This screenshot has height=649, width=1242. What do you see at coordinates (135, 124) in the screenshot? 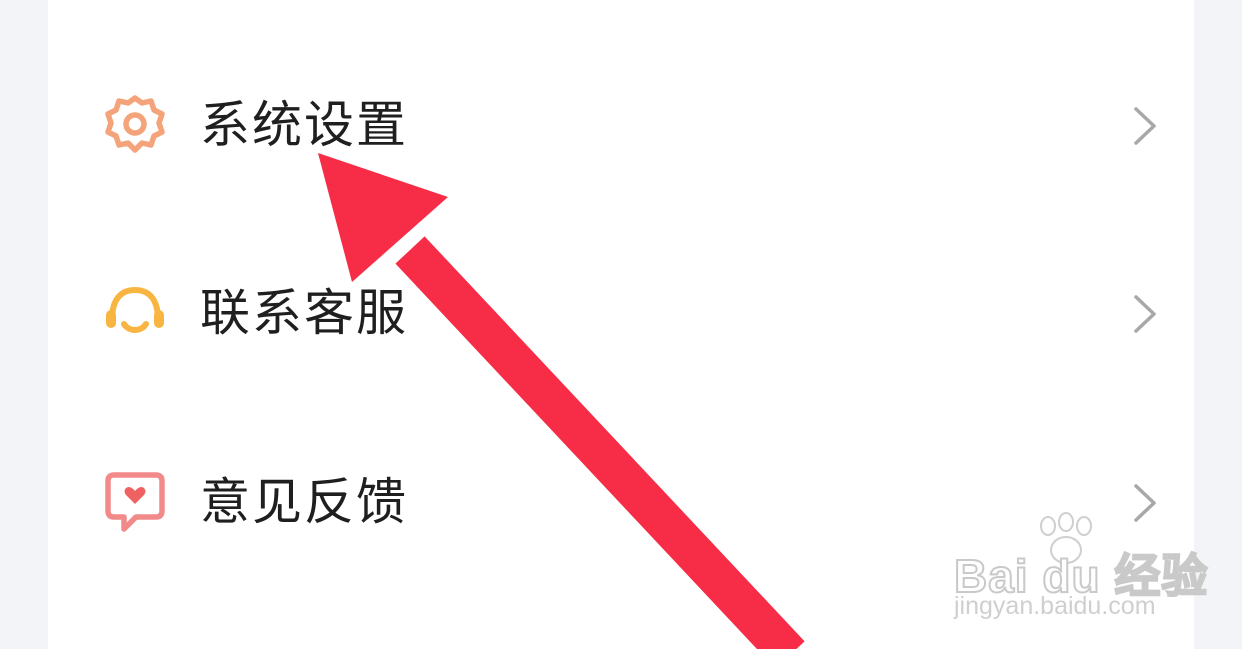
I see `gear-icon` at bounding box center [135, 124].